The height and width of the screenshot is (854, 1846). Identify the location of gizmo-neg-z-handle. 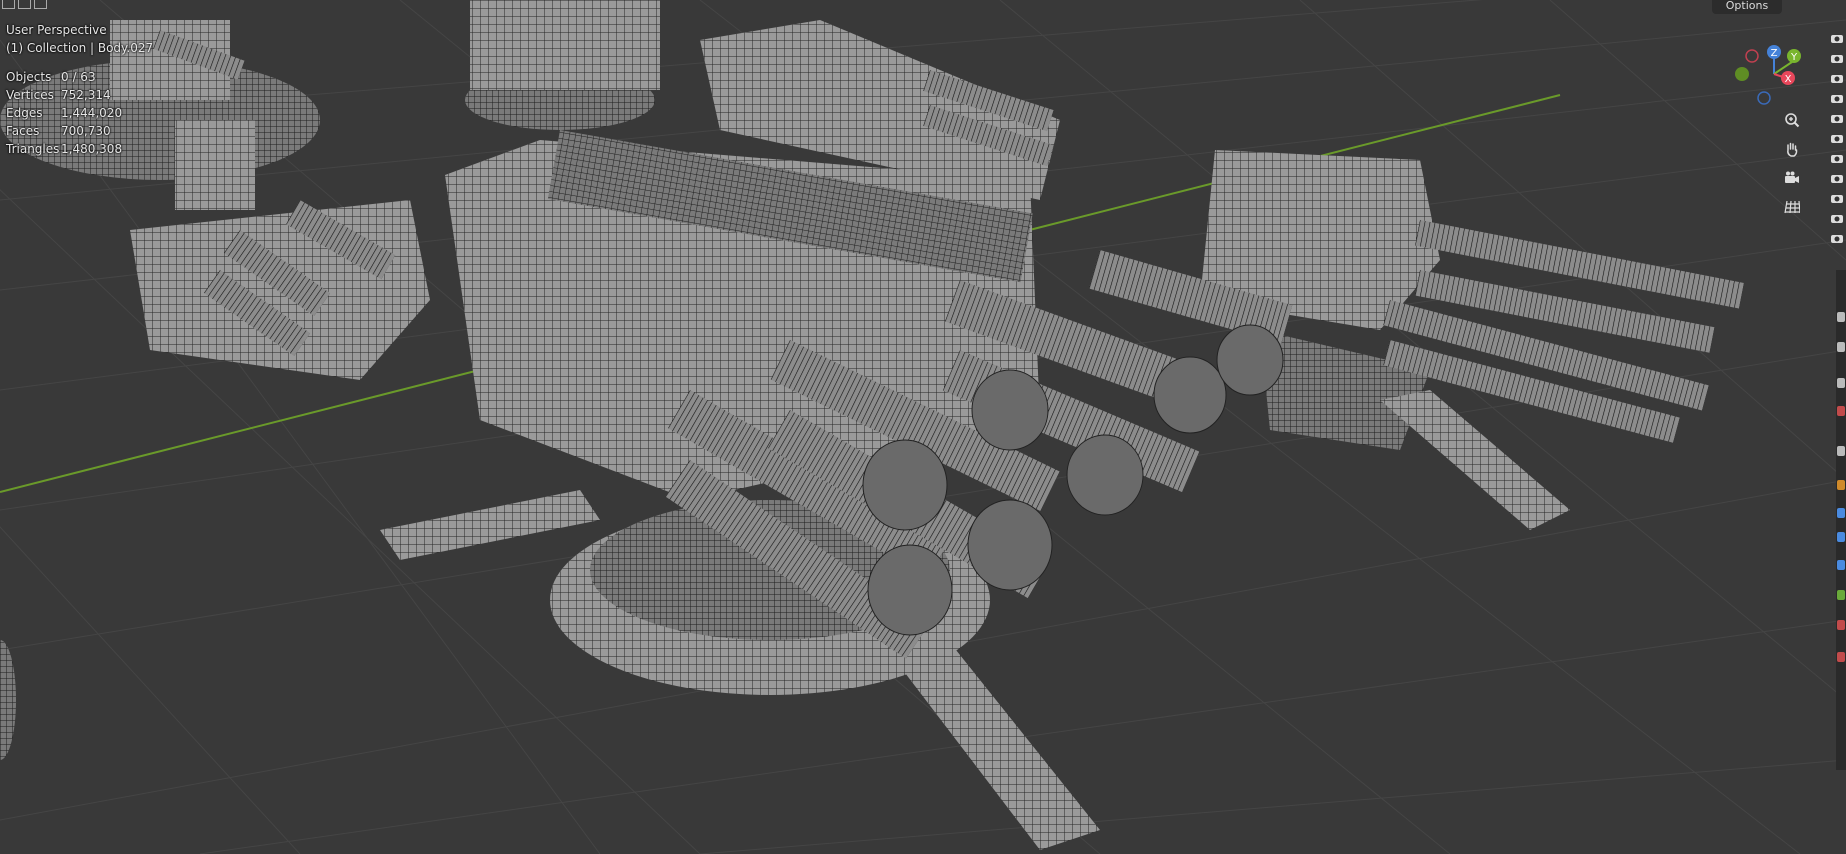
(1764, 98).